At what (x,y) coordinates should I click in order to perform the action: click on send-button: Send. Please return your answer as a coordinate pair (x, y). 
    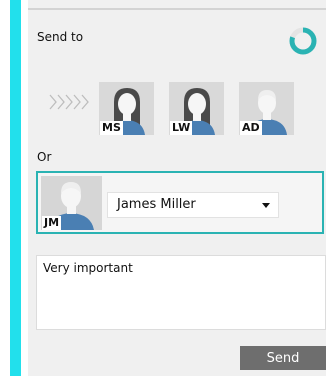
    Looking at the image, I should click on (283, 358).